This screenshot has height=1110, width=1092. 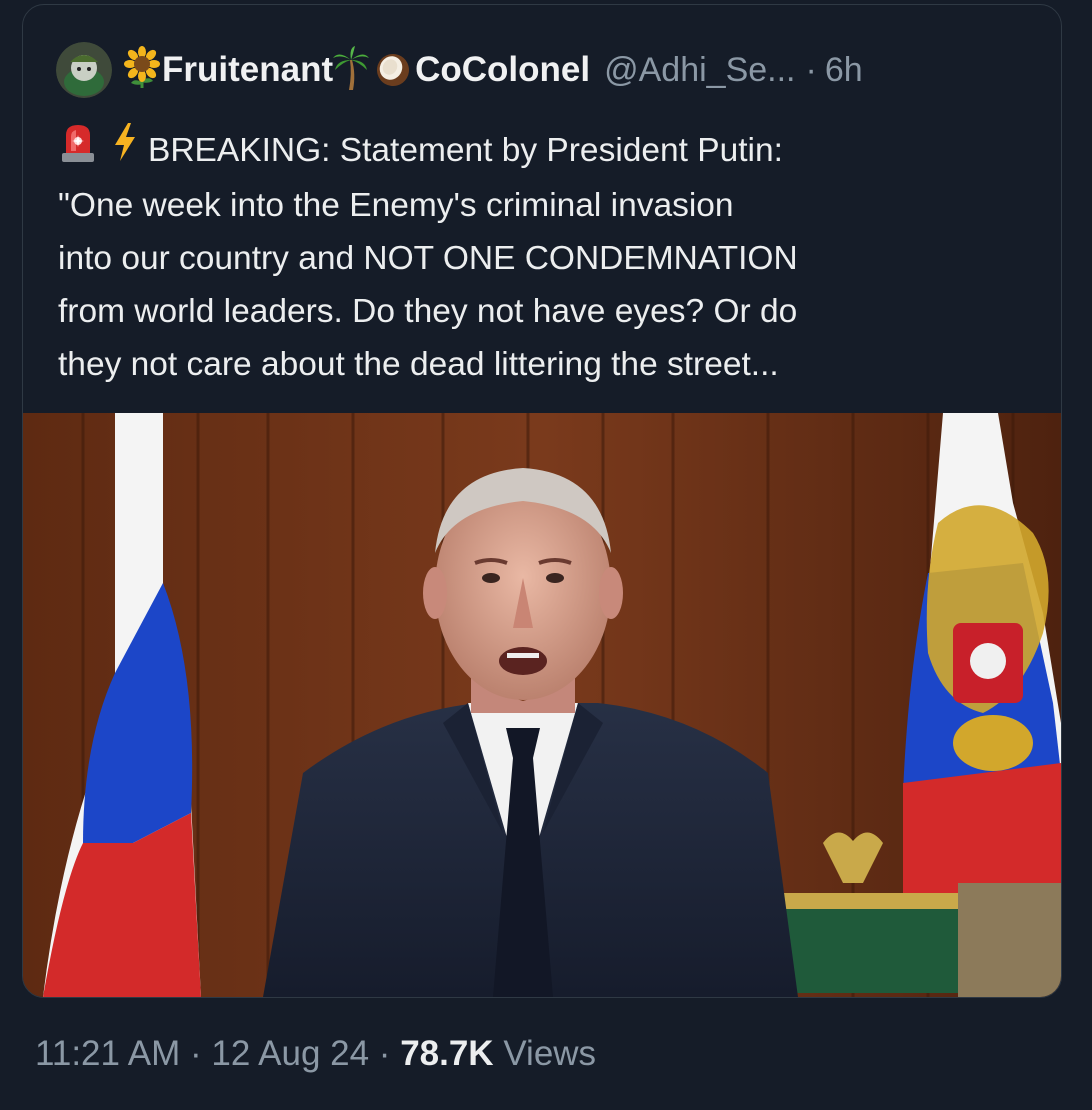 I want to click on tweet-text-line-1-content: BREAKING: Statement by President Putin:, so click(x=465, y=150).